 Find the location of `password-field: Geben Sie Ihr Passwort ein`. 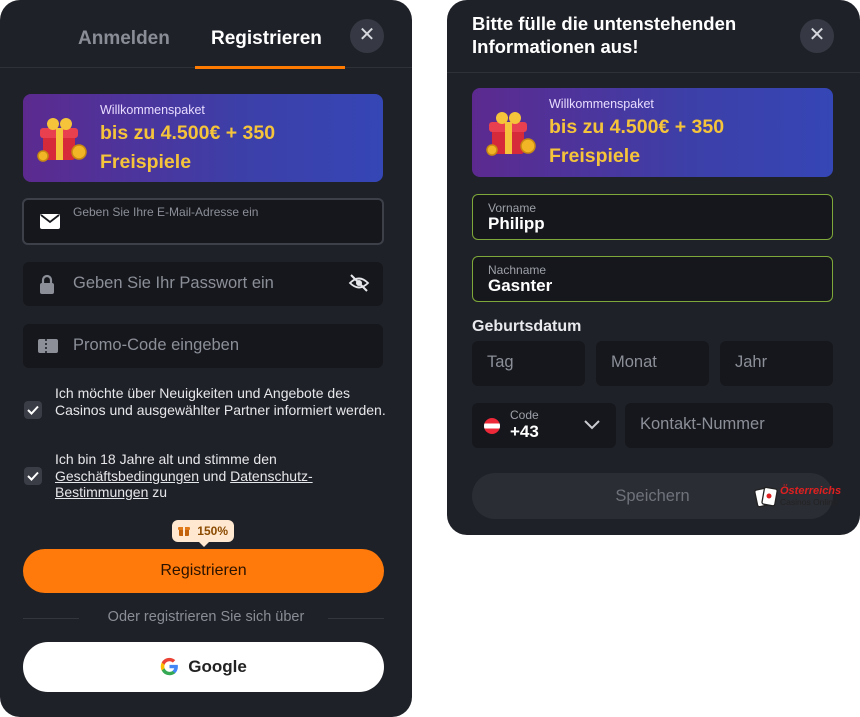

password-field: Geben Sie Ihr Passwort ein is located at coordinates (203, 284).